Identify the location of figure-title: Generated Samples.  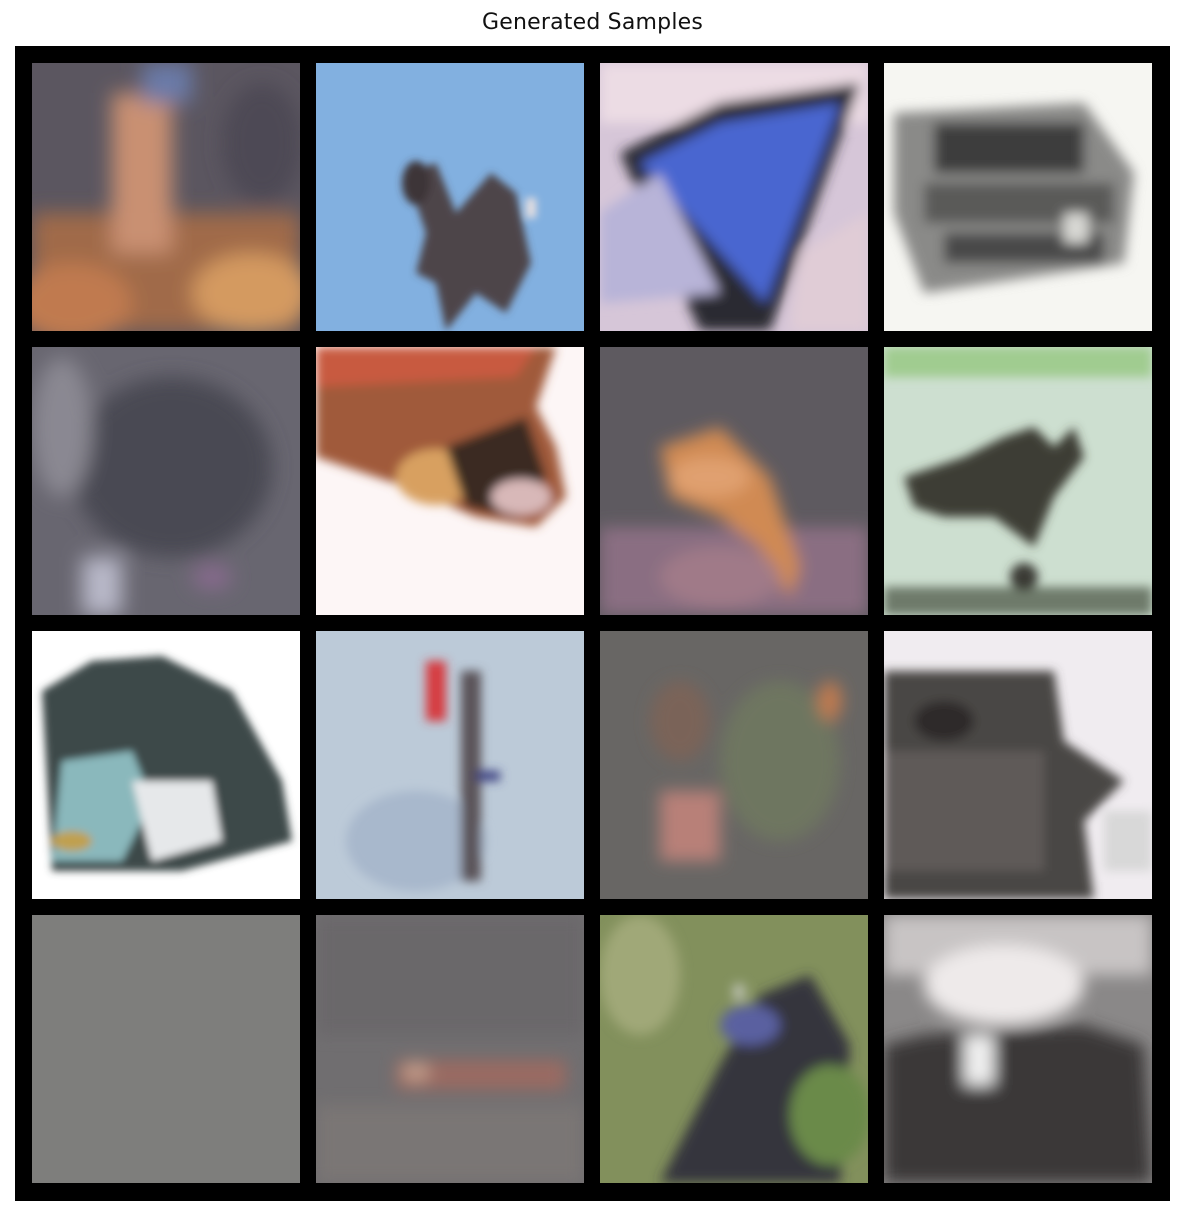
(592, 22).